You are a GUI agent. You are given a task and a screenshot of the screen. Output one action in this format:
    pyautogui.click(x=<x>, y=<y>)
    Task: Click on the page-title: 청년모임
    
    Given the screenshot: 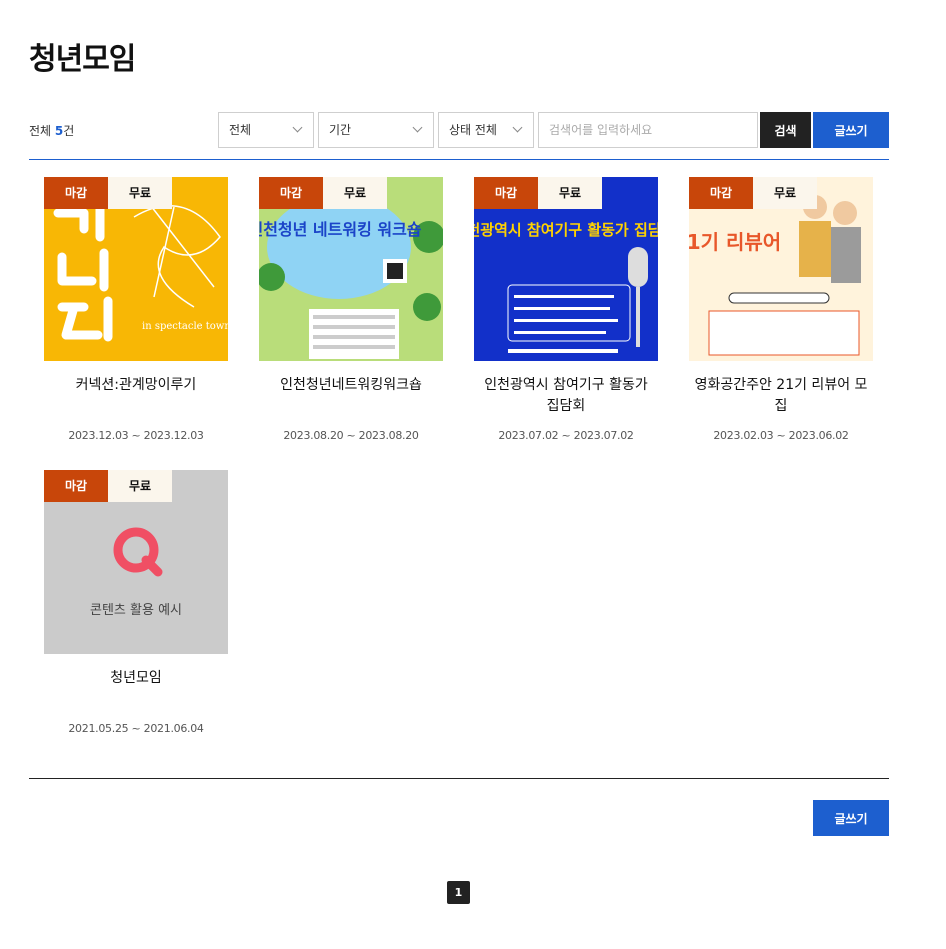 What is the action you would take?
    pyautogui.click(x=82, y=59)
    